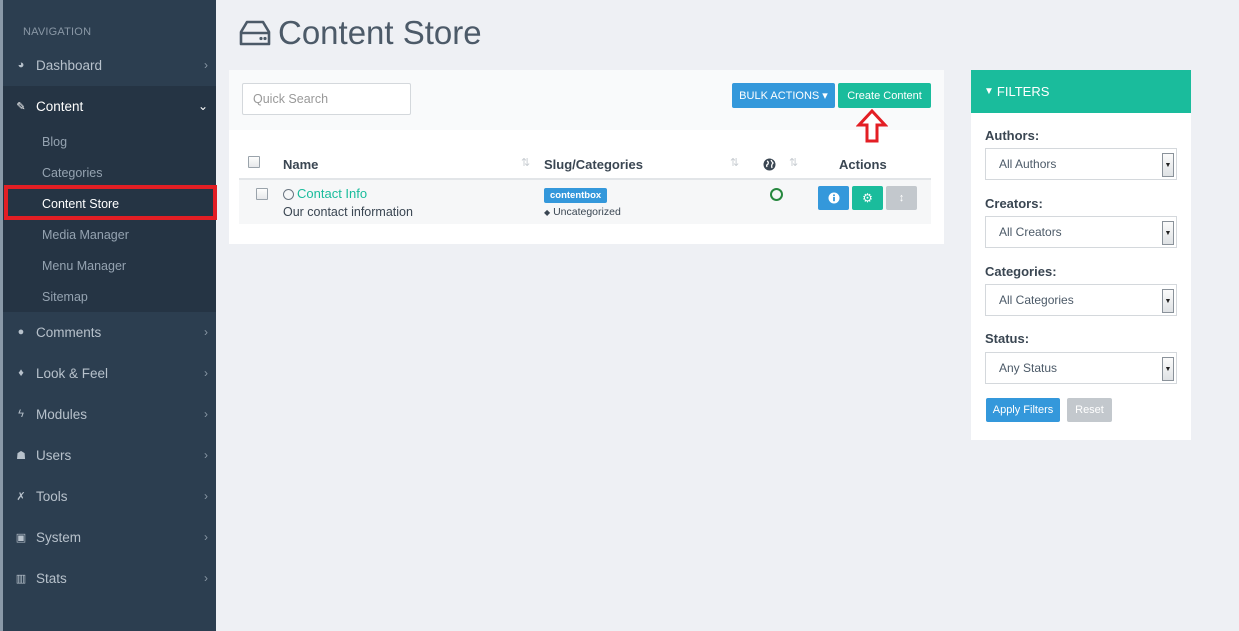 The width and height of the screenshot is (1239, 631). Describe the element at coordinates (109, 414) in the screenshot. I see `sidebar-item-modules: ϟ Modules ›` at that location.